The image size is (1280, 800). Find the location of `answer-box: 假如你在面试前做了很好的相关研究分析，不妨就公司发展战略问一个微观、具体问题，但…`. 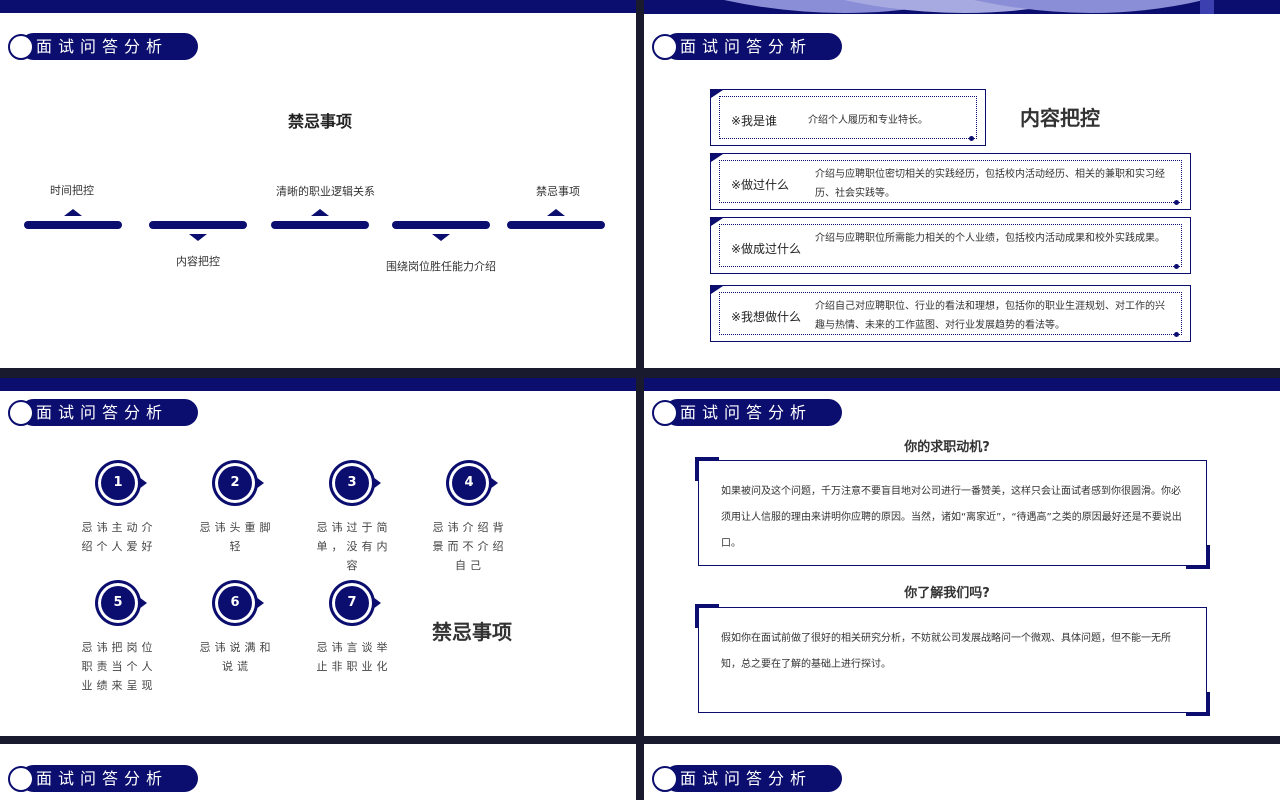

answer-box: 假如你在面试前做了很好的相关研究分析，不妨就公司发展战略问一个微观、具体问题，但… is located at coordinates (952, 660).